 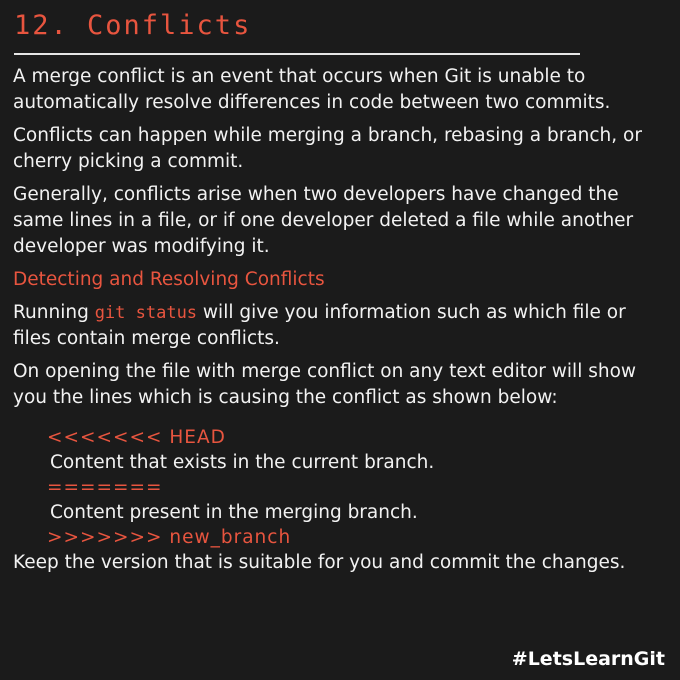 I want to click on head-marker: <<<<<<< HEAD, so click(x=136, y=437).